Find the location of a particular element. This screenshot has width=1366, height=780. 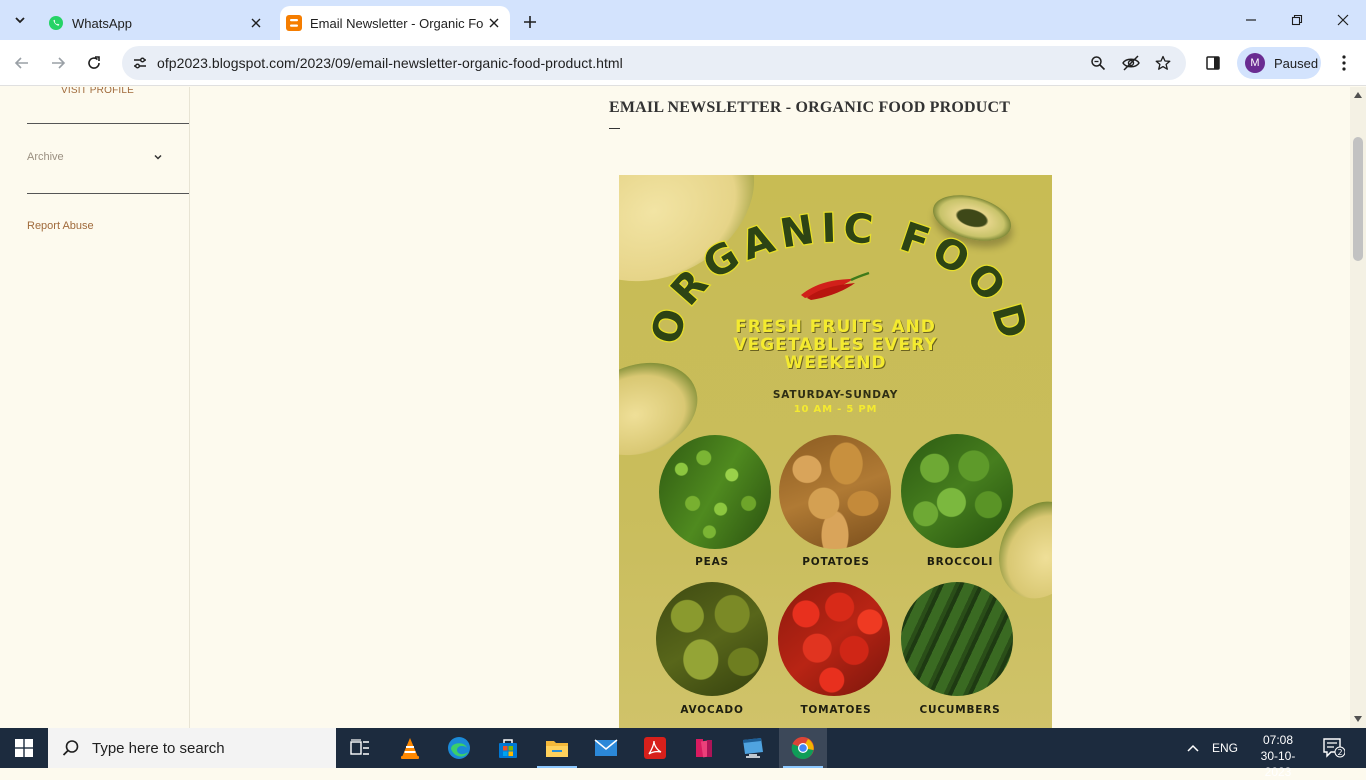

reload-icon is located at coordinates (94, 62).